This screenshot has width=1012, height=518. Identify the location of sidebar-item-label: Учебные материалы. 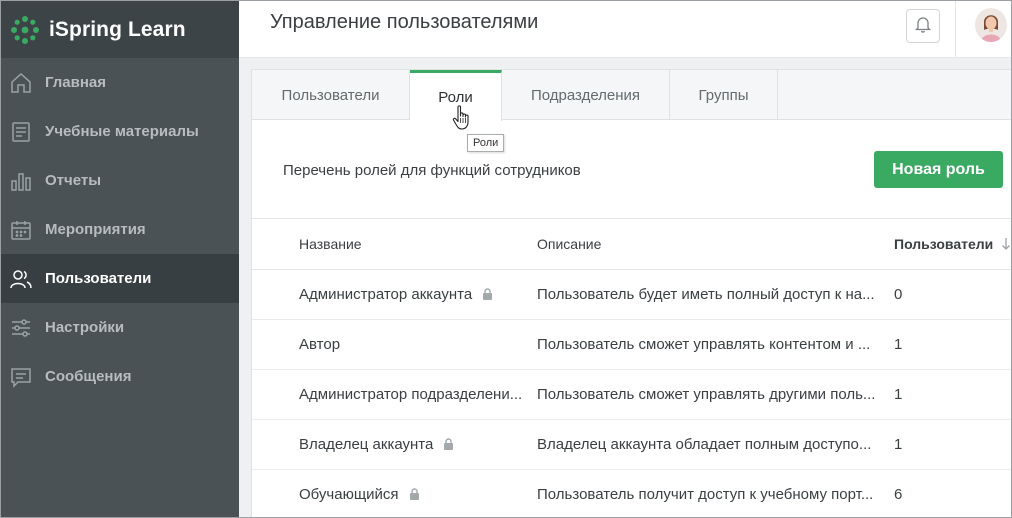
(122, 131).